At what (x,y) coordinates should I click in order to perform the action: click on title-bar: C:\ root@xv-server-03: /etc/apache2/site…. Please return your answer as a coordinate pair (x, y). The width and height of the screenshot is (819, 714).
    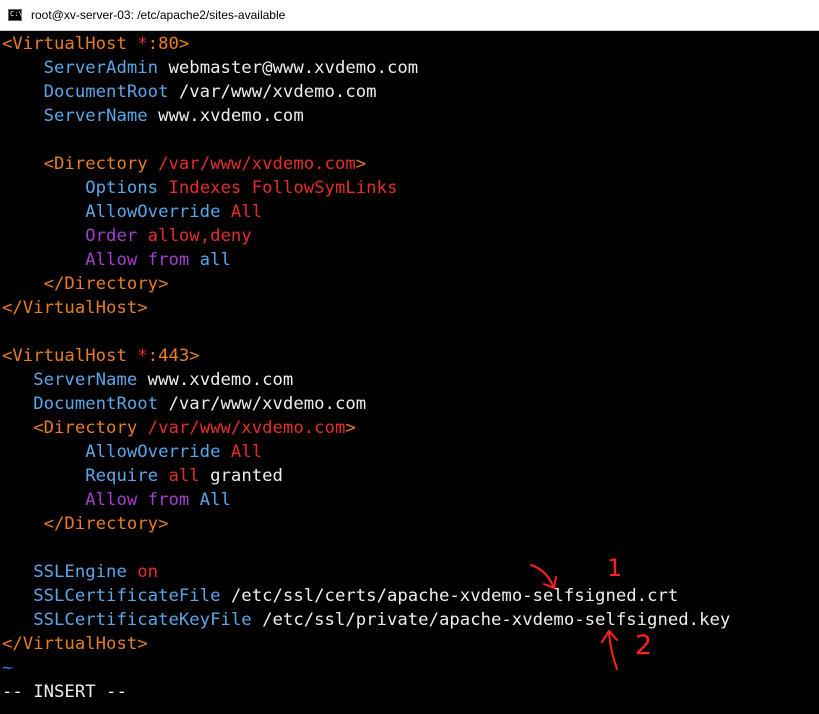
    Looking at the image, I should click on (409, 15).